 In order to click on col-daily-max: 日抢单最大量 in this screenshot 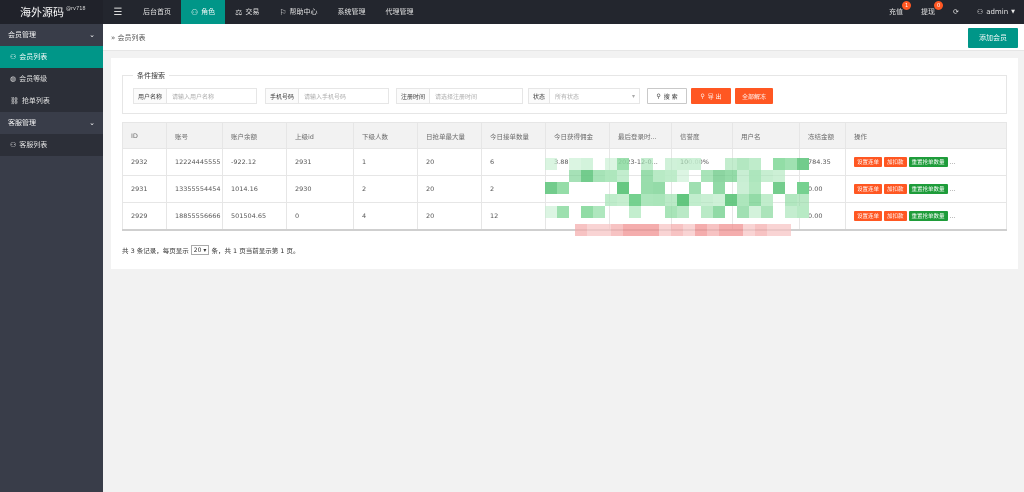, I will do `click(449, 135)`.